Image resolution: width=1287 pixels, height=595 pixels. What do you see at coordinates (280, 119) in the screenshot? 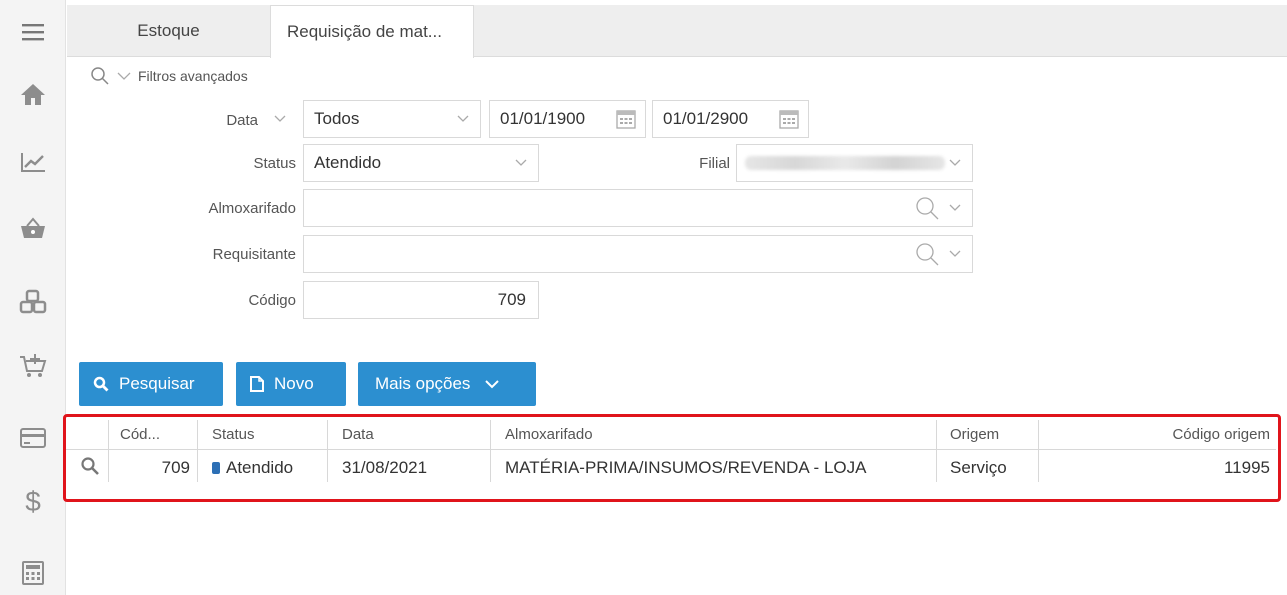
I see `data-type-chevron-icon` at bounding box center [280, 119].